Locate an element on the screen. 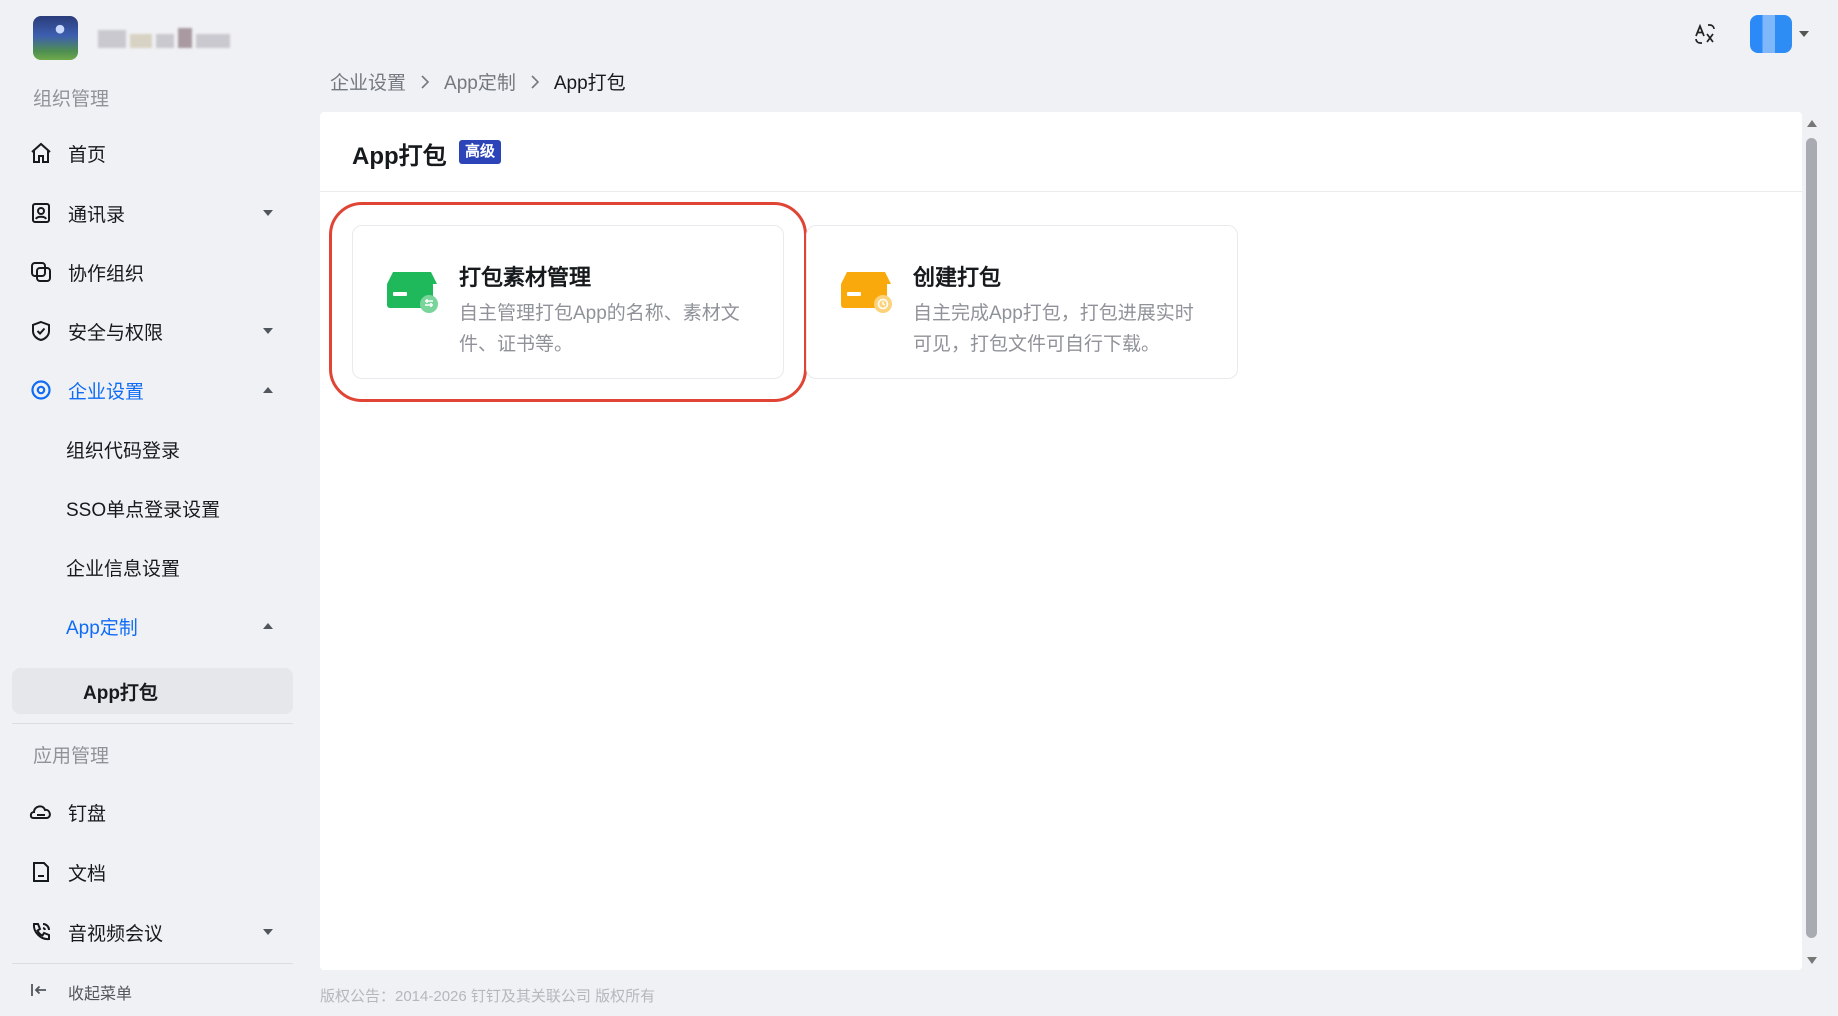 This screenshot has width=1838, height=1016. sidebar-item-label: App定制 is located at coordinates (102, 628).